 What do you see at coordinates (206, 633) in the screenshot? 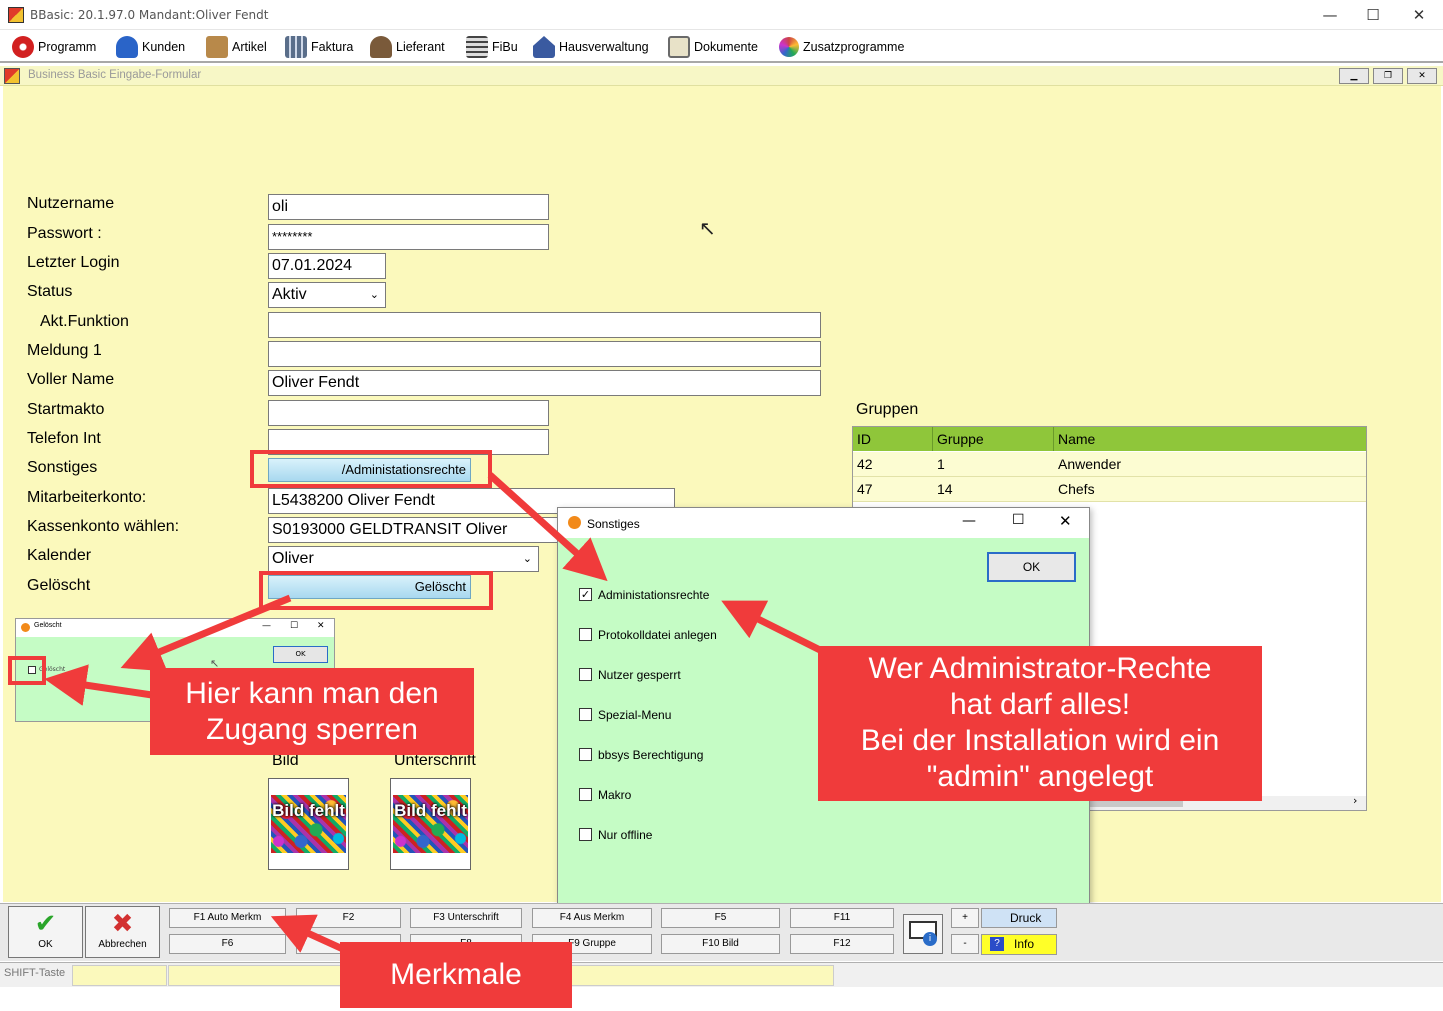
I see `arrow-geloescht` at bounding box center [206, 633].